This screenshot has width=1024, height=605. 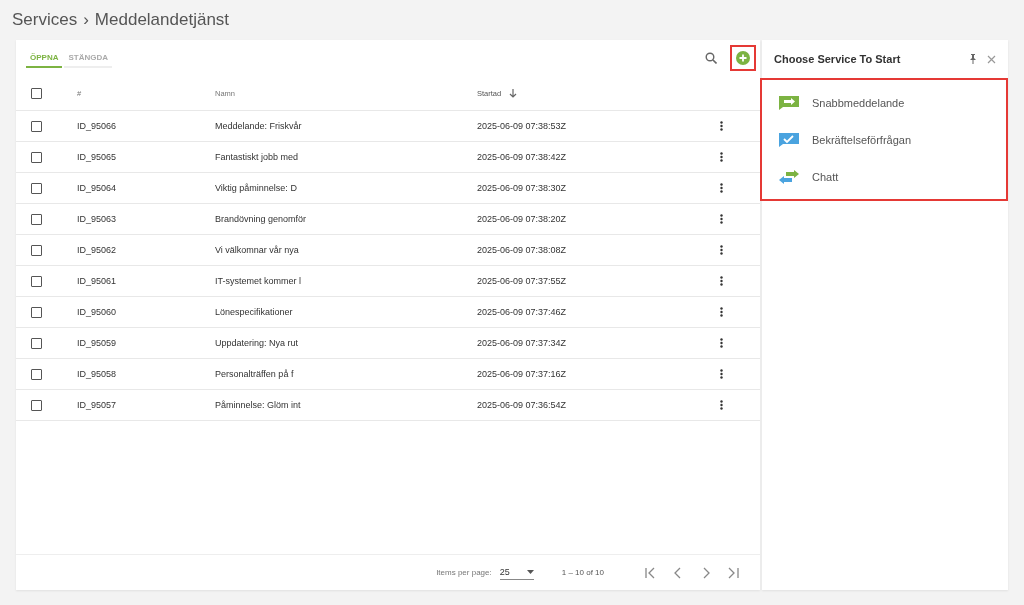 I want to click on arrow-icon, so click(x=789, y=102).